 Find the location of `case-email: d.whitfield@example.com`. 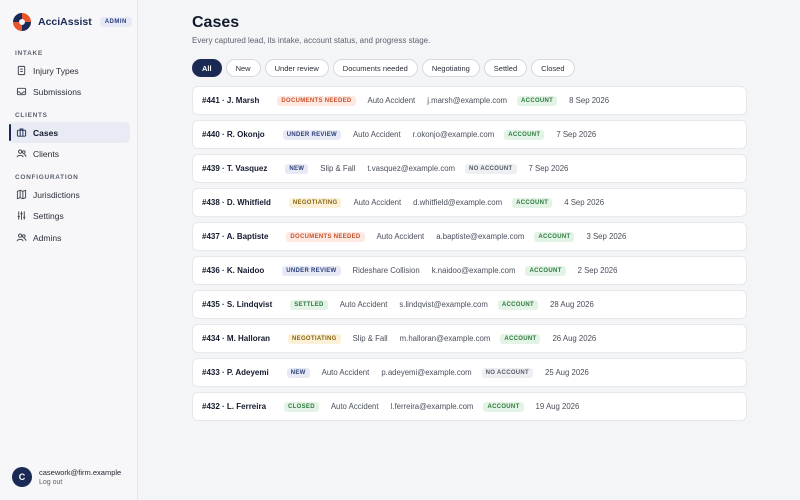

case-email: d.whitfield@example.com is located at coordinates (458, 202).